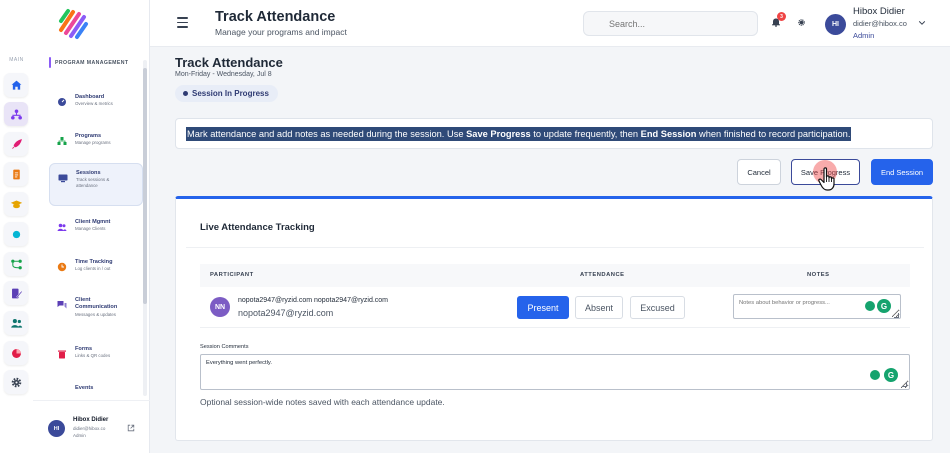 The height and width of the screenshot is (453, 950). I want to click on section-title: PROGRAM MANAGEMENT, so click(88, 62).